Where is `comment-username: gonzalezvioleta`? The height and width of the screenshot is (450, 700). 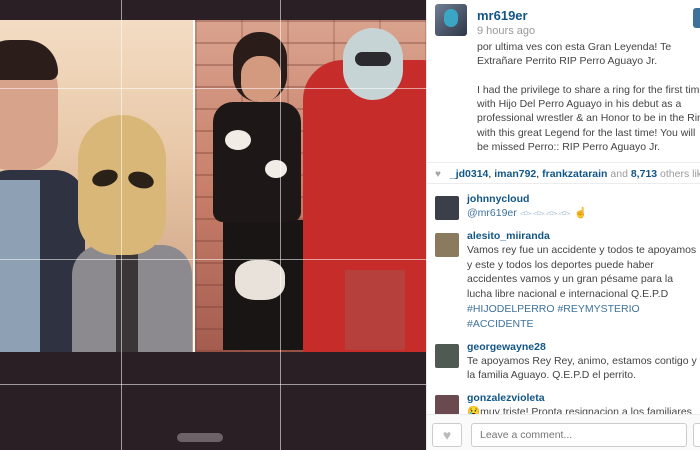 comment-username: gonzalezvioleta is located at coordinates (583, 398).